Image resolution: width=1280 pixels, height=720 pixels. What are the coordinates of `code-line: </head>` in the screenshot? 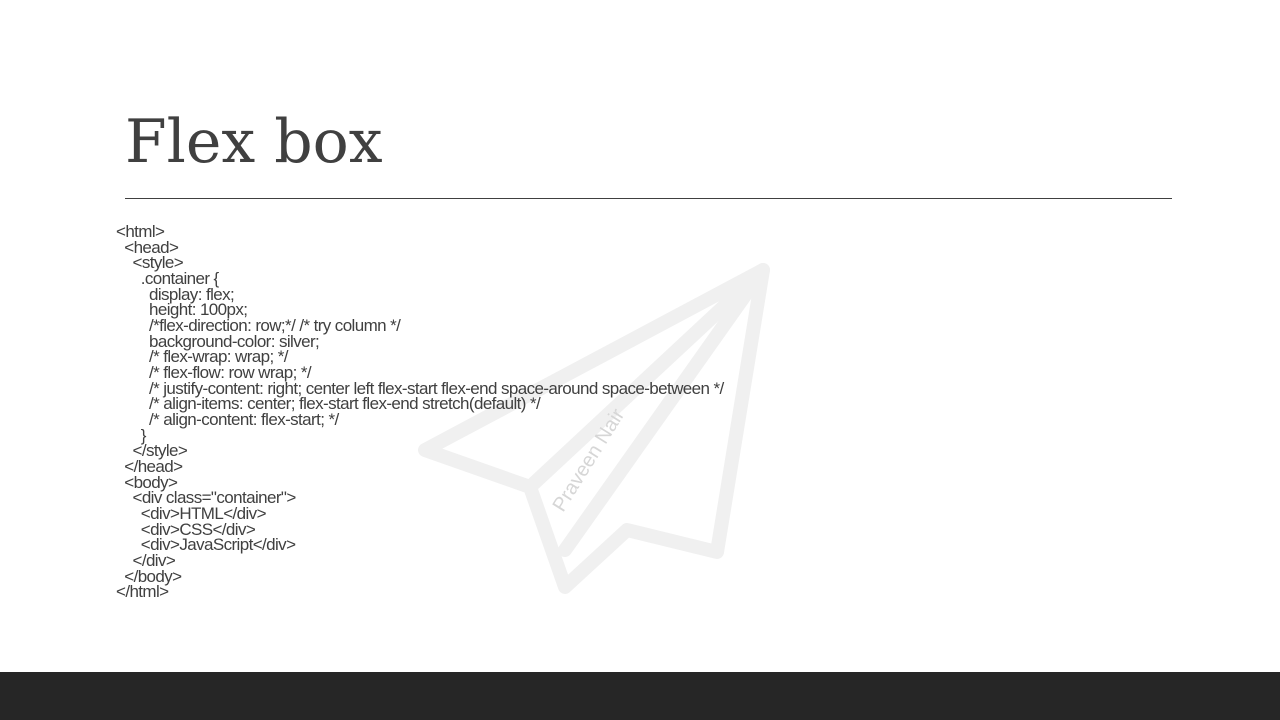 It's located at (149, 467).